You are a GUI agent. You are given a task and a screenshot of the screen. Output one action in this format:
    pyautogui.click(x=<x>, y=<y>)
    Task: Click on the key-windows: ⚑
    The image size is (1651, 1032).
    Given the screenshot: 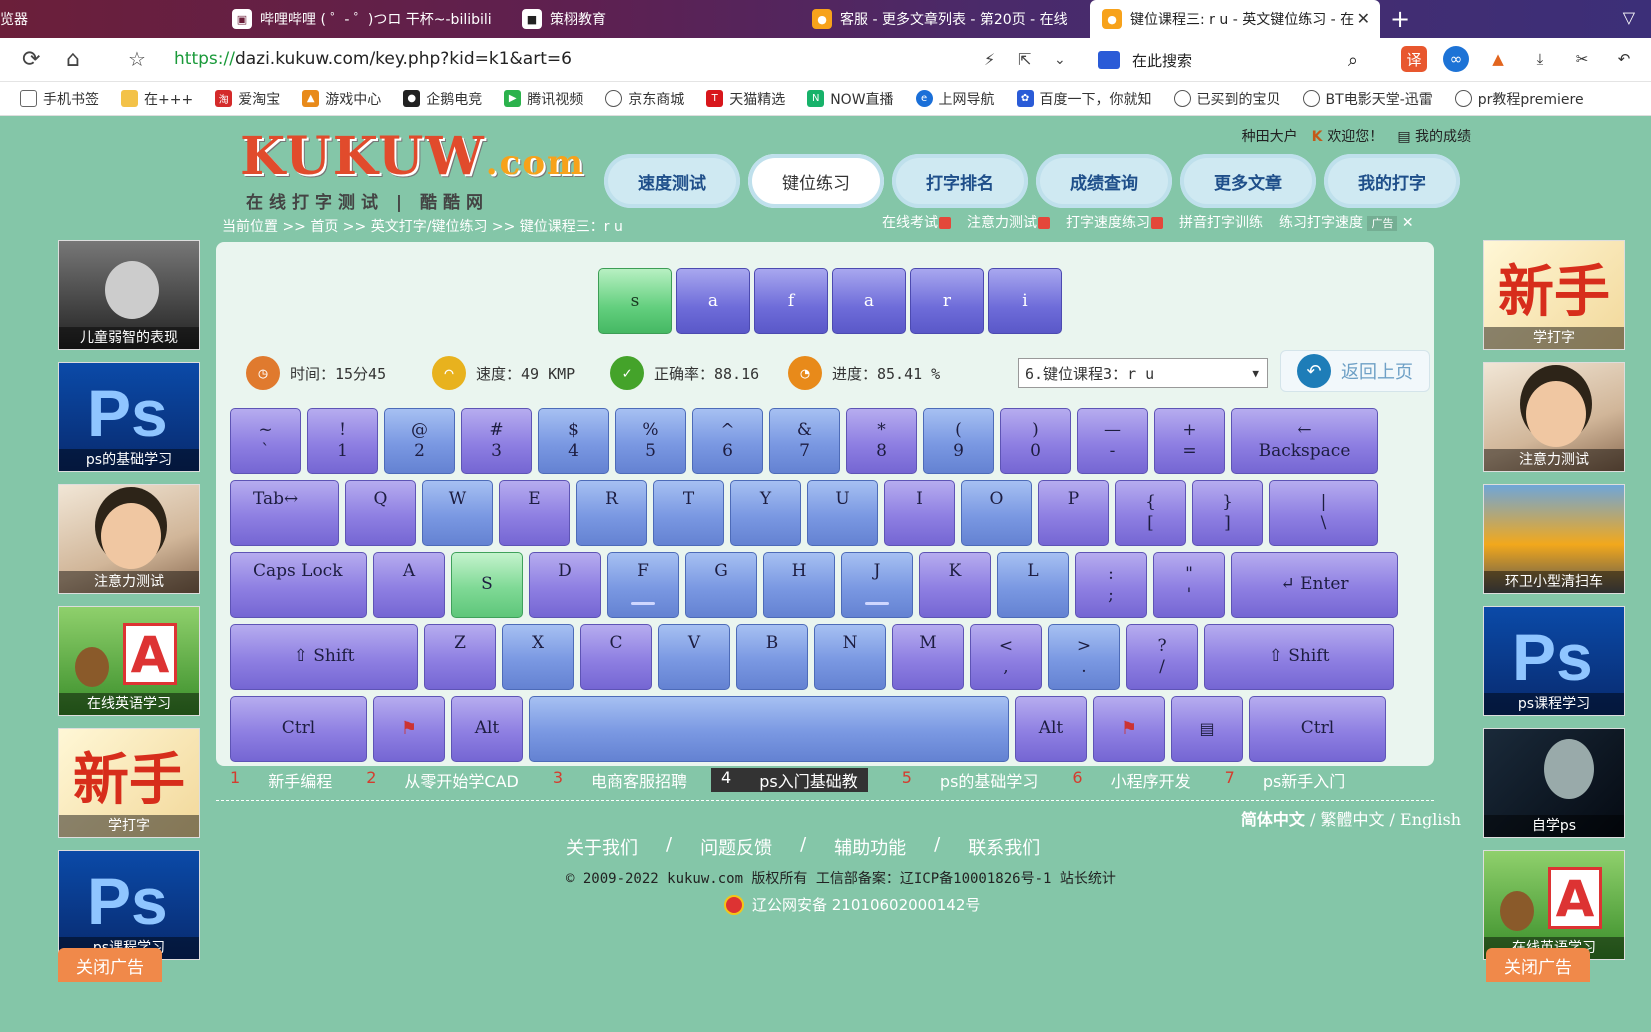 What is the action you would take?
    pyautogui.click(x=409, y=729)
    